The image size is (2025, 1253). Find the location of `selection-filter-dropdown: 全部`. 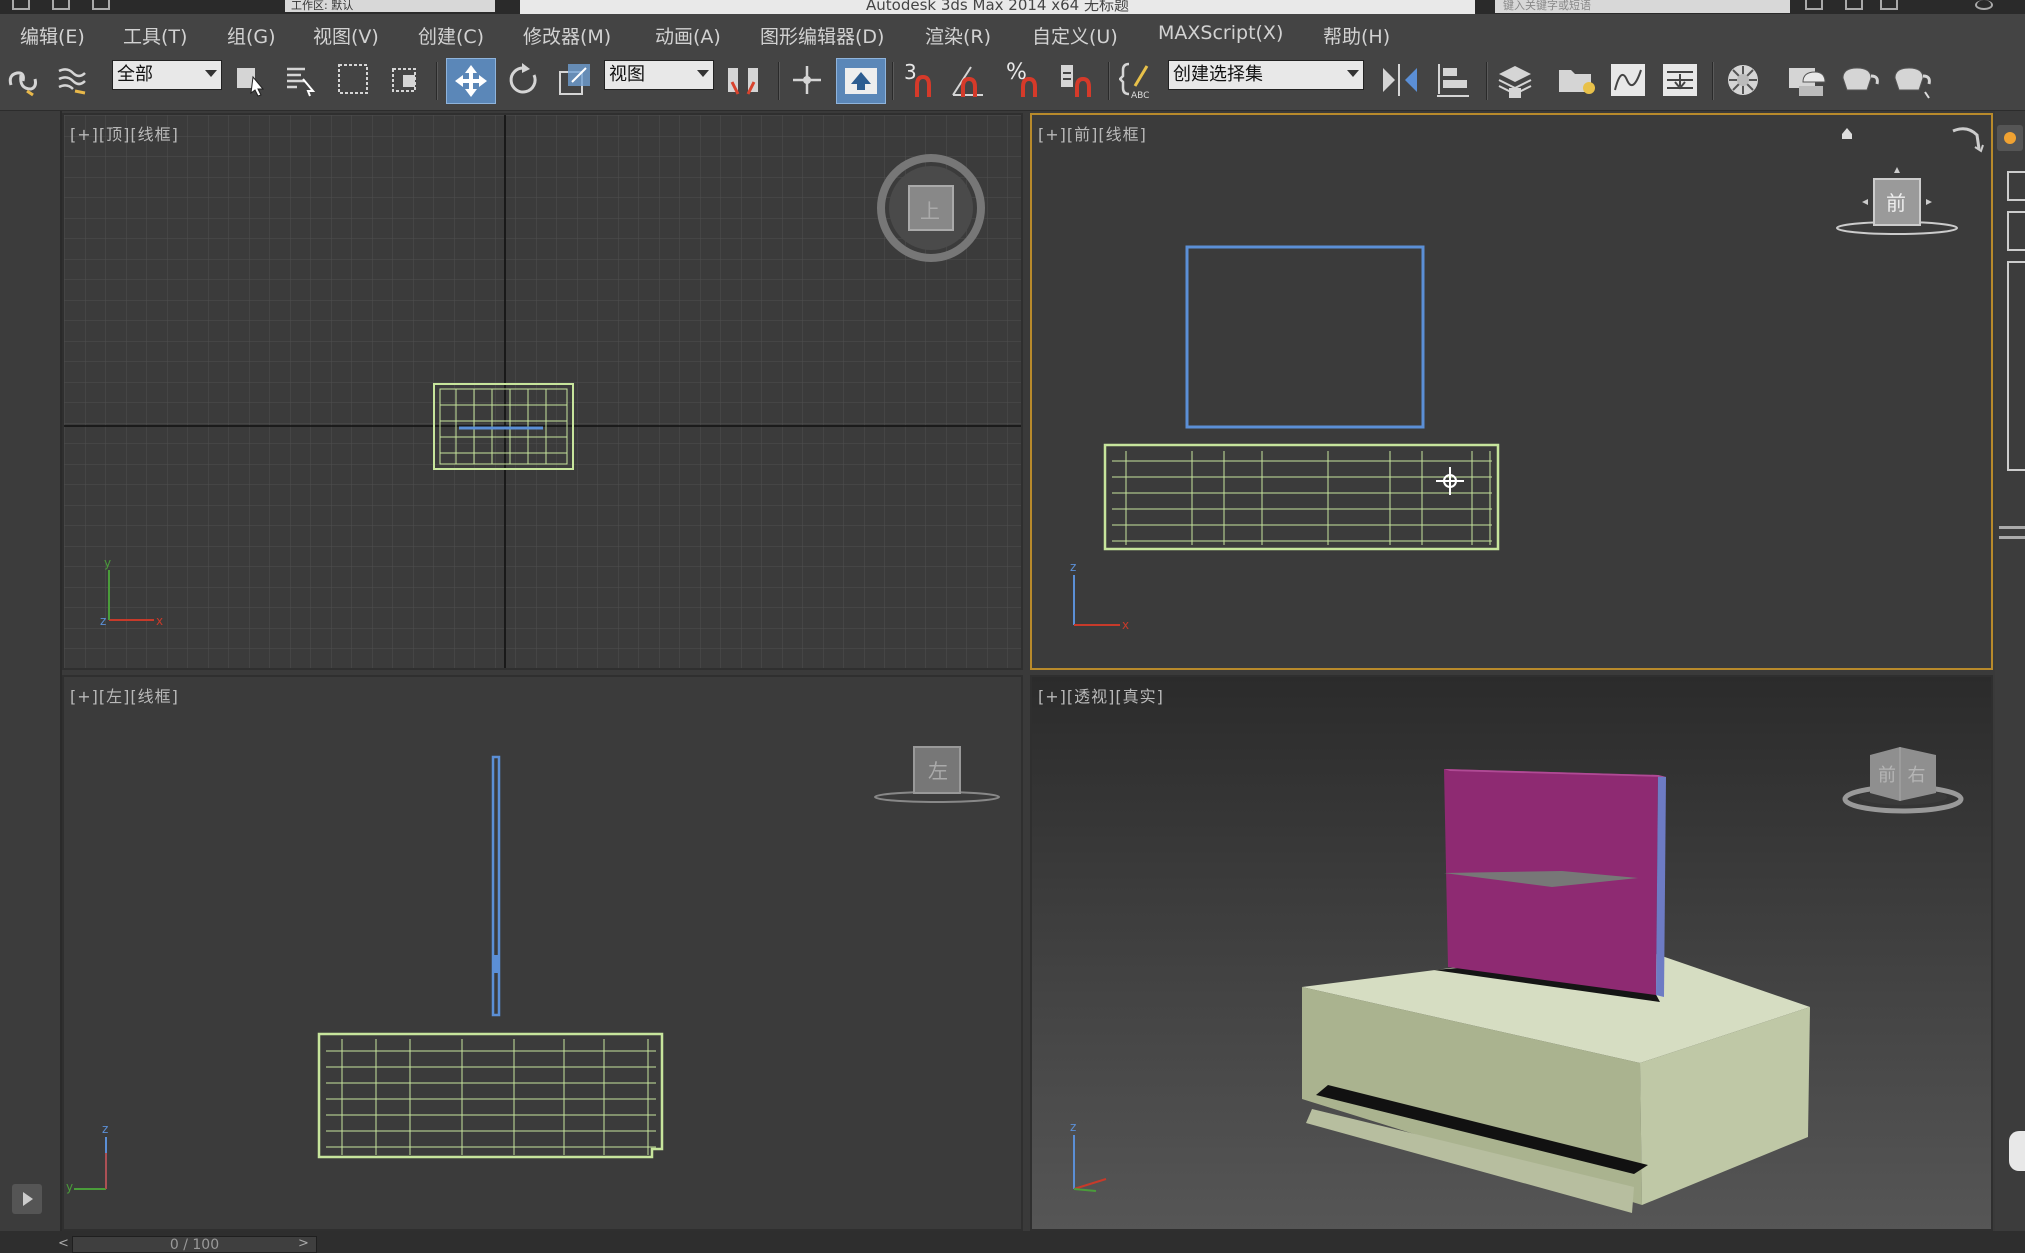

selection-filter-dropdown: 全部 is located at coordinates (167, 75).